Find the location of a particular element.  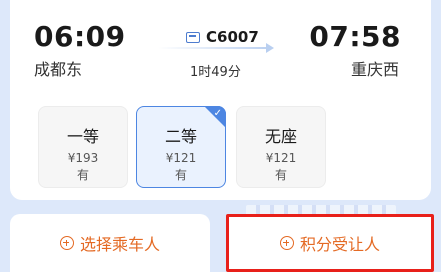

seat-price: ¥193 is located at coordinates (83, 158).